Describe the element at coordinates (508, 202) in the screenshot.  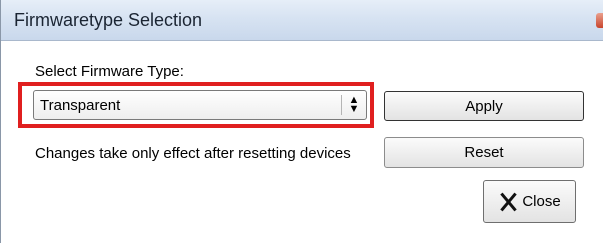
I see `close-icon` at that location.